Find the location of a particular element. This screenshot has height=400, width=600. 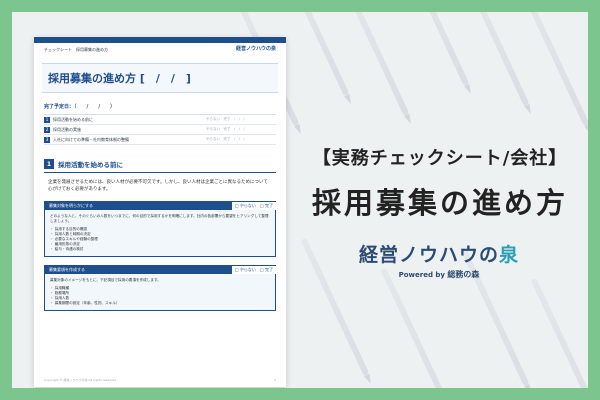

footer-page-number: 1 is located at coordinates (275, 380).